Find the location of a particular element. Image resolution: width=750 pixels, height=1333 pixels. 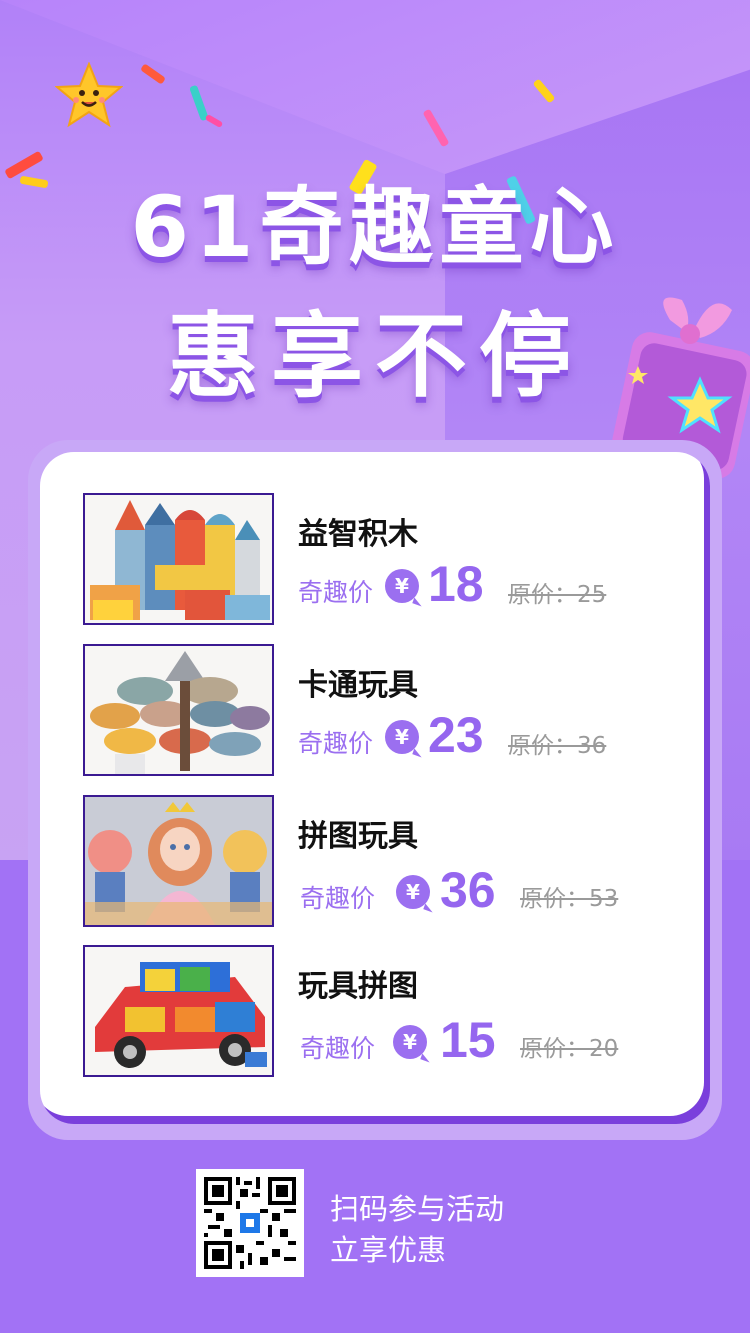

qr-code is located at coordinates (250, 1223).